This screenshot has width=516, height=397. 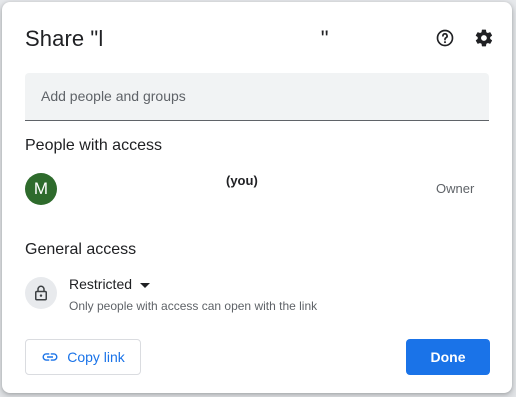 I want to click on people-with-access-heading: People with access, so click(x=93, y=145).